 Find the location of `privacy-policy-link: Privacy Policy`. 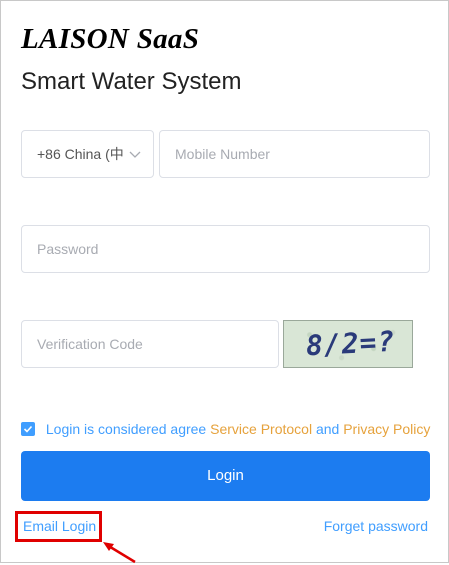

privacy-policy-link: Privacy Policy is located at coordinates (386, 429).